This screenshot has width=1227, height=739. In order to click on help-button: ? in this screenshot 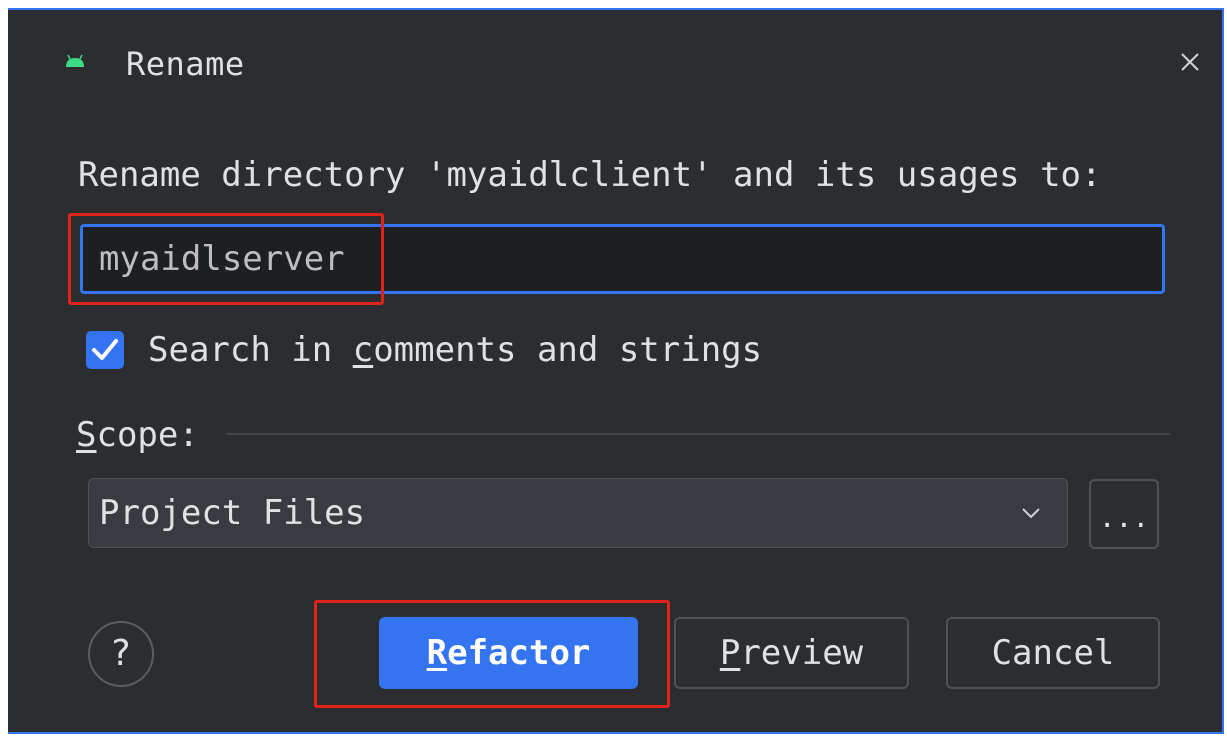, I will do `click(121, 654)`.